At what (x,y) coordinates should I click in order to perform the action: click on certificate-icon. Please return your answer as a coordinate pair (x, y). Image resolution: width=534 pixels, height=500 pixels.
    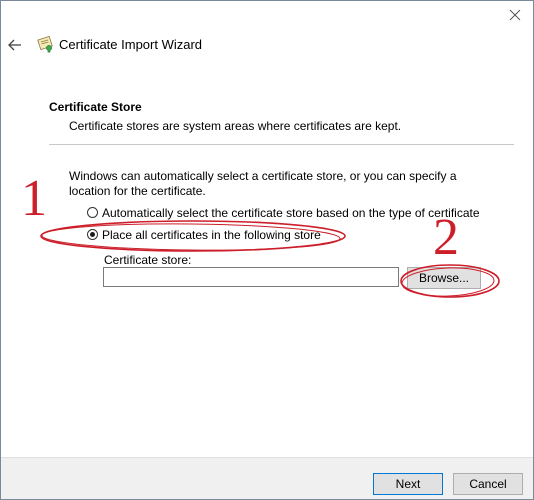
    Looking at the image, I should click on (46, 44).